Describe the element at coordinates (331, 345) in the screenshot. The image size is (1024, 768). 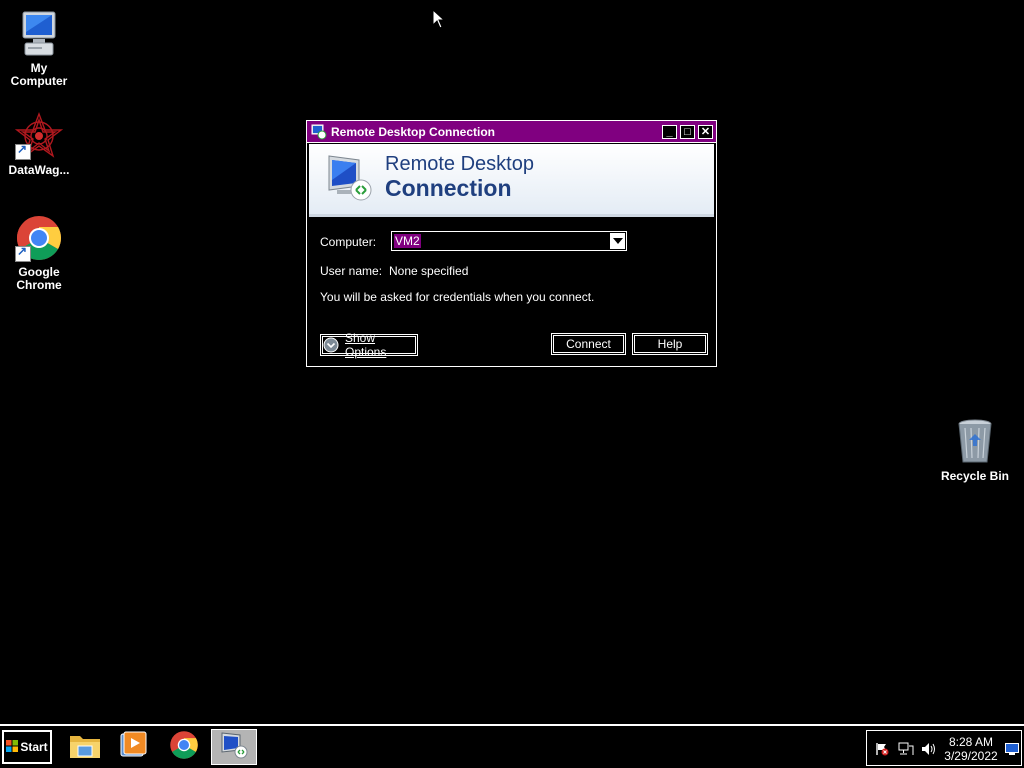
I see `chevron-down-circle-icon` at that location.